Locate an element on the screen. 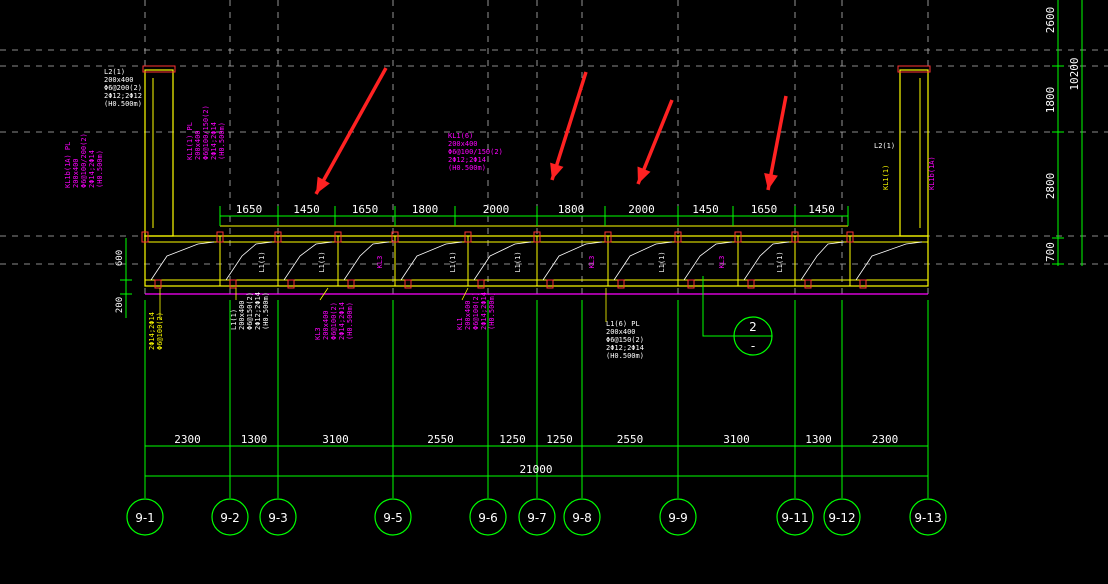  note-lower-d-line: (H0.500m) is located at coordinates (492, 311).